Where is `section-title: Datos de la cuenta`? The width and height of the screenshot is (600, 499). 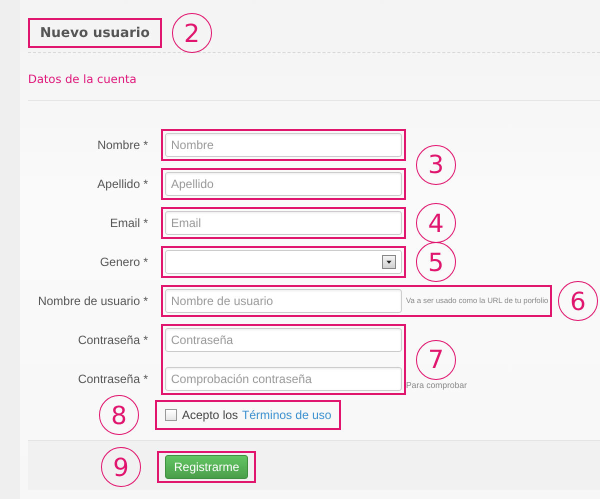
section-title: Datos de la cuenta is located at coordinates (82, 79).